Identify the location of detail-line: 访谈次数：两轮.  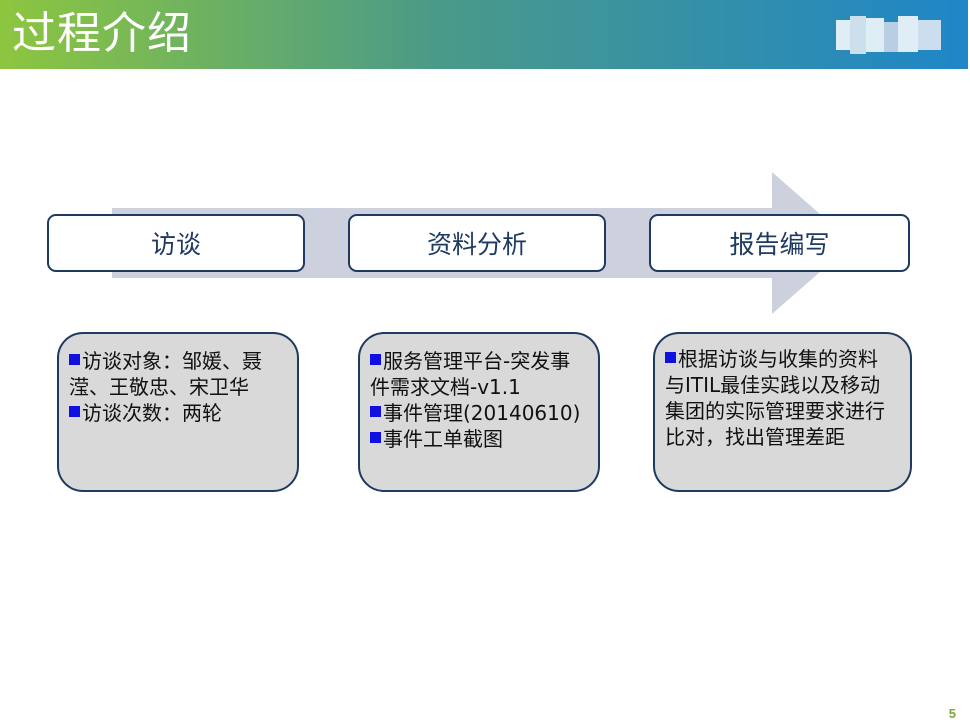
(178, 413).